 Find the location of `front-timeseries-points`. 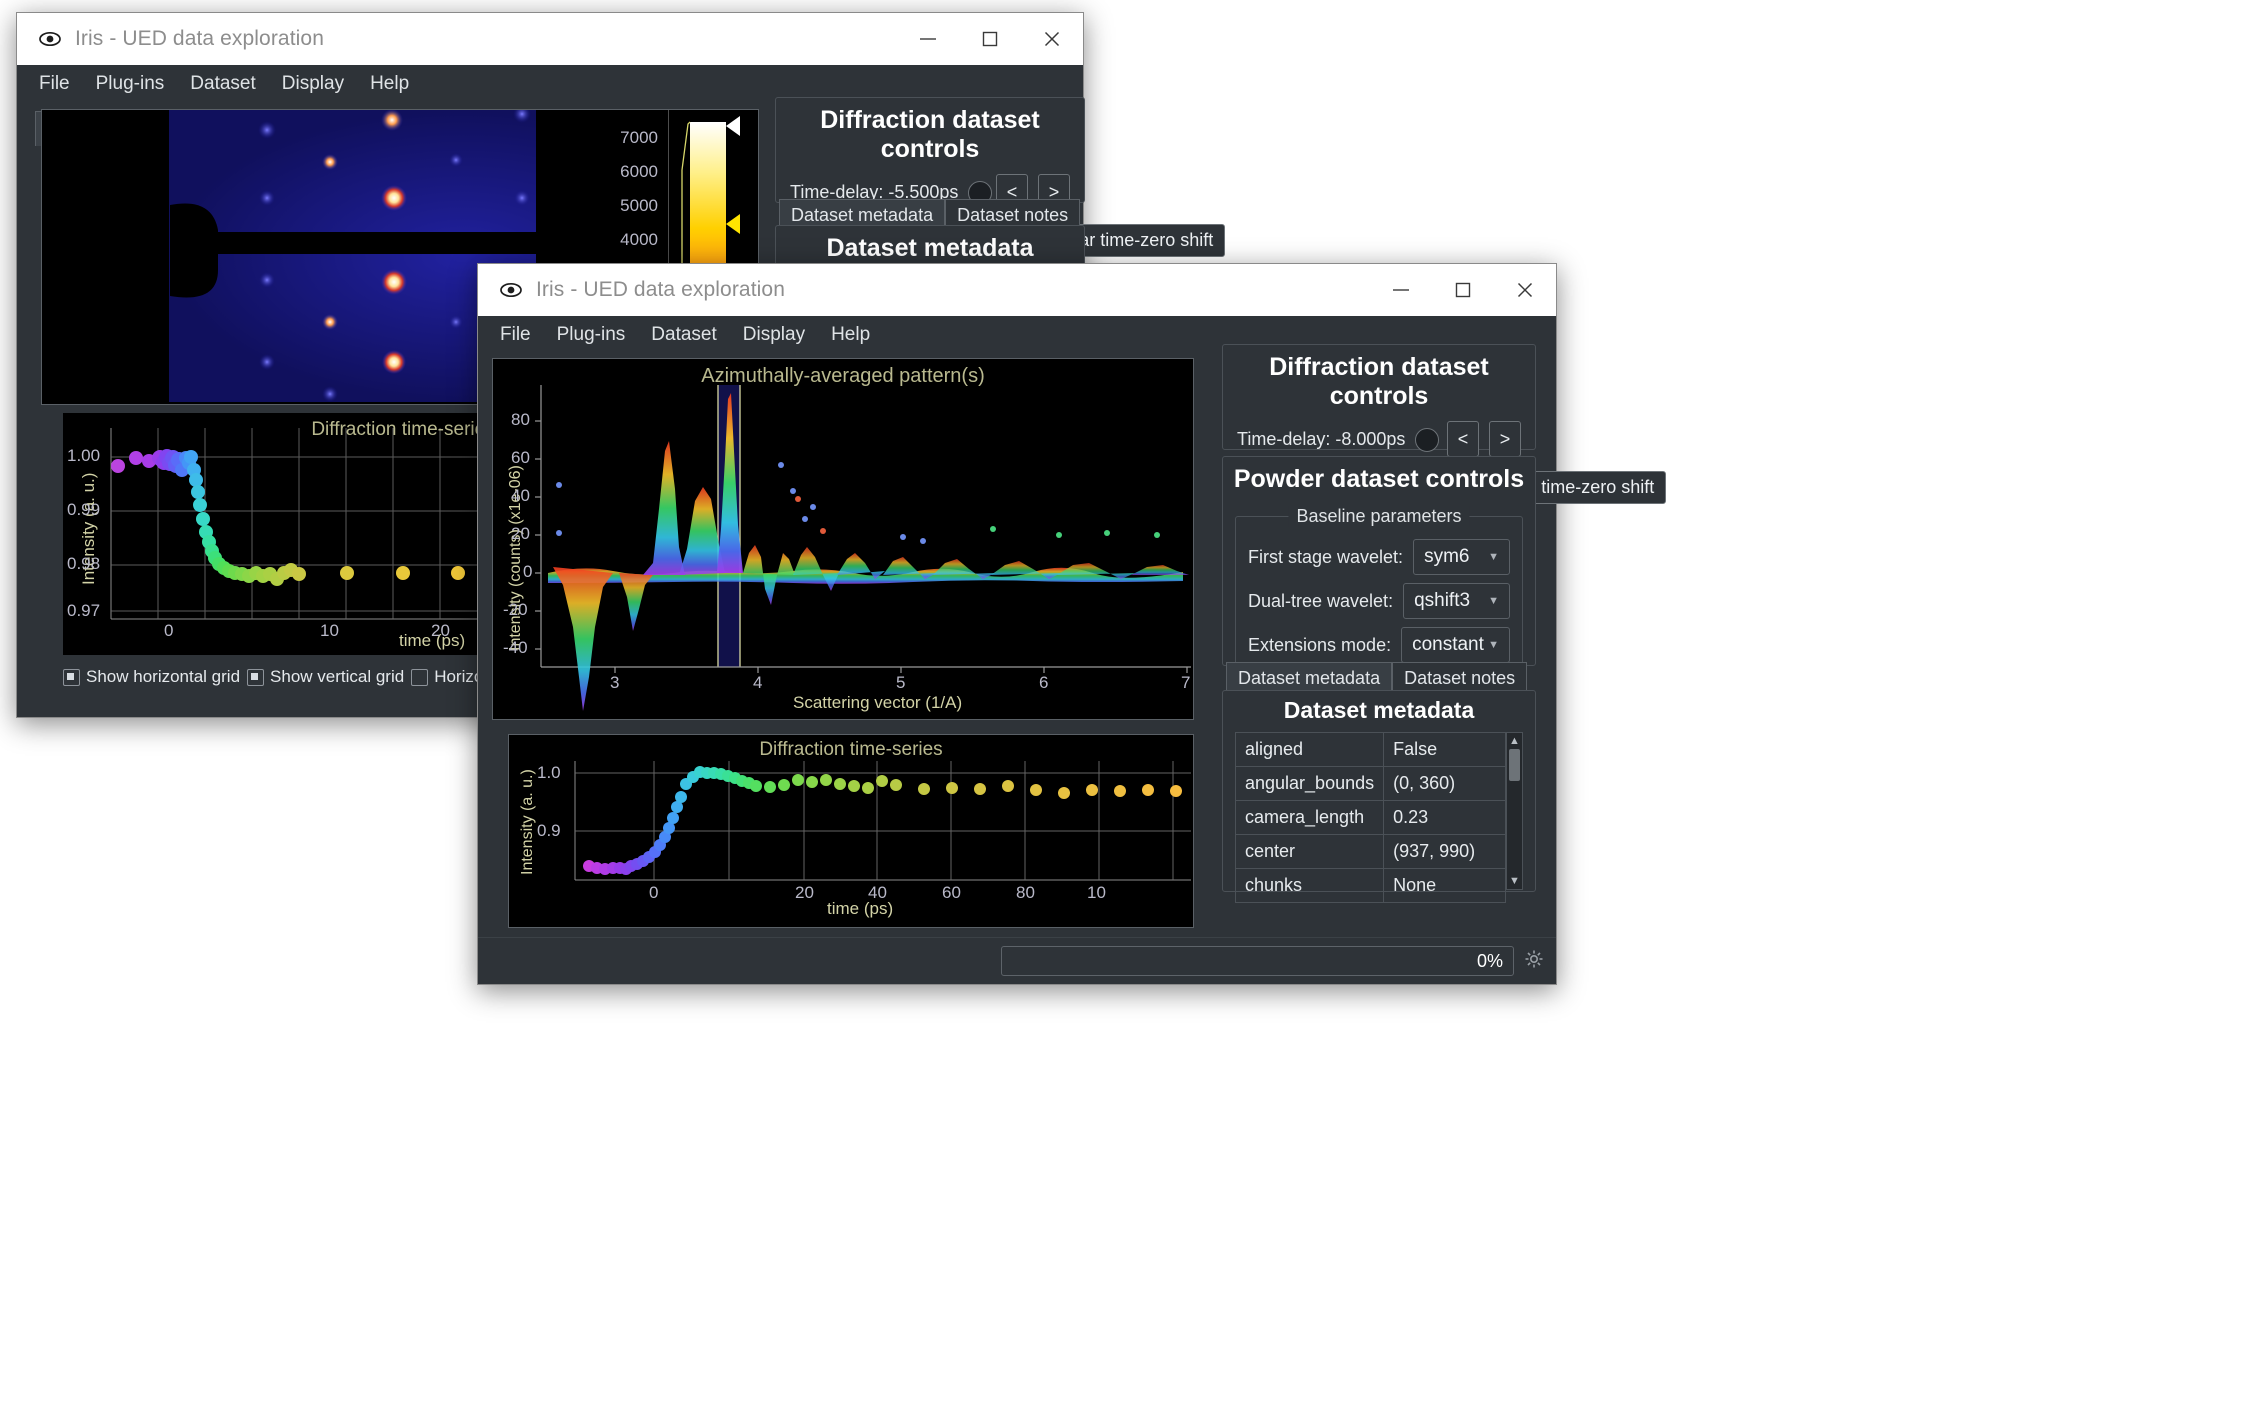

front-timeseries-points is located at coordinates (882, 820).